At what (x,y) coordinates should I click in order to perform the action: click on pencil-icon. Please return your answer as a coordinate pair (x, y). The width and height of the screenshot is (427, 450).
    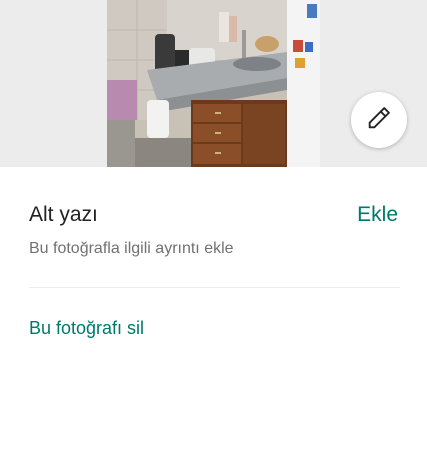
    Looking at the image, I should click on (379, 120).